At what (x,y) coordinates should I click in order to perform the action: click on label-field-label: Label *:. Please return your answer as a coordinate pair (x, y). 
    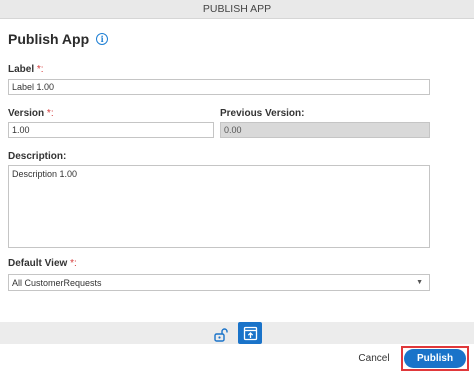
    Looking at the image, I should click on (26, 69).